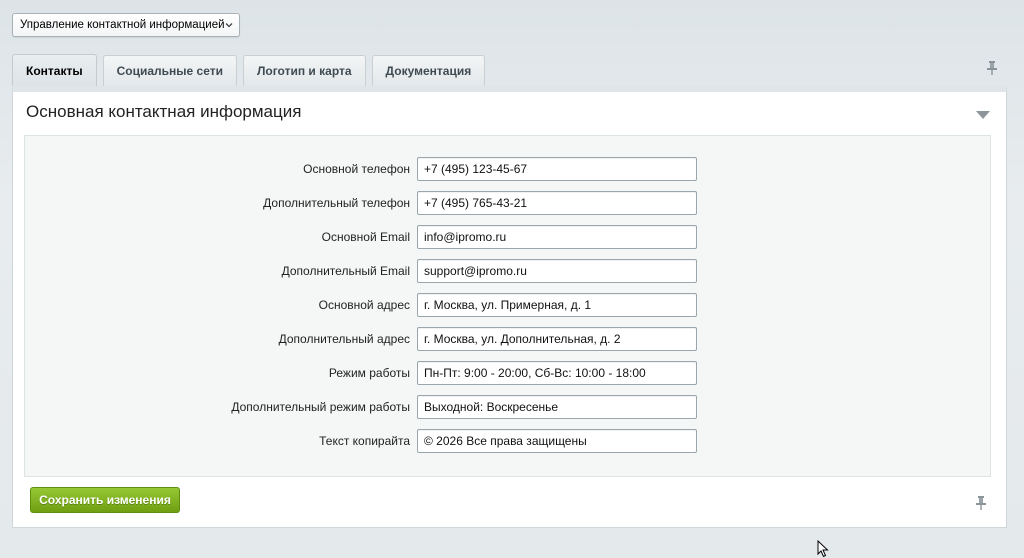 Image resolution: width=1024 pixels, height=558 pixels. I want to click on section-select: Управление контактной информацией, so click(126, 25).